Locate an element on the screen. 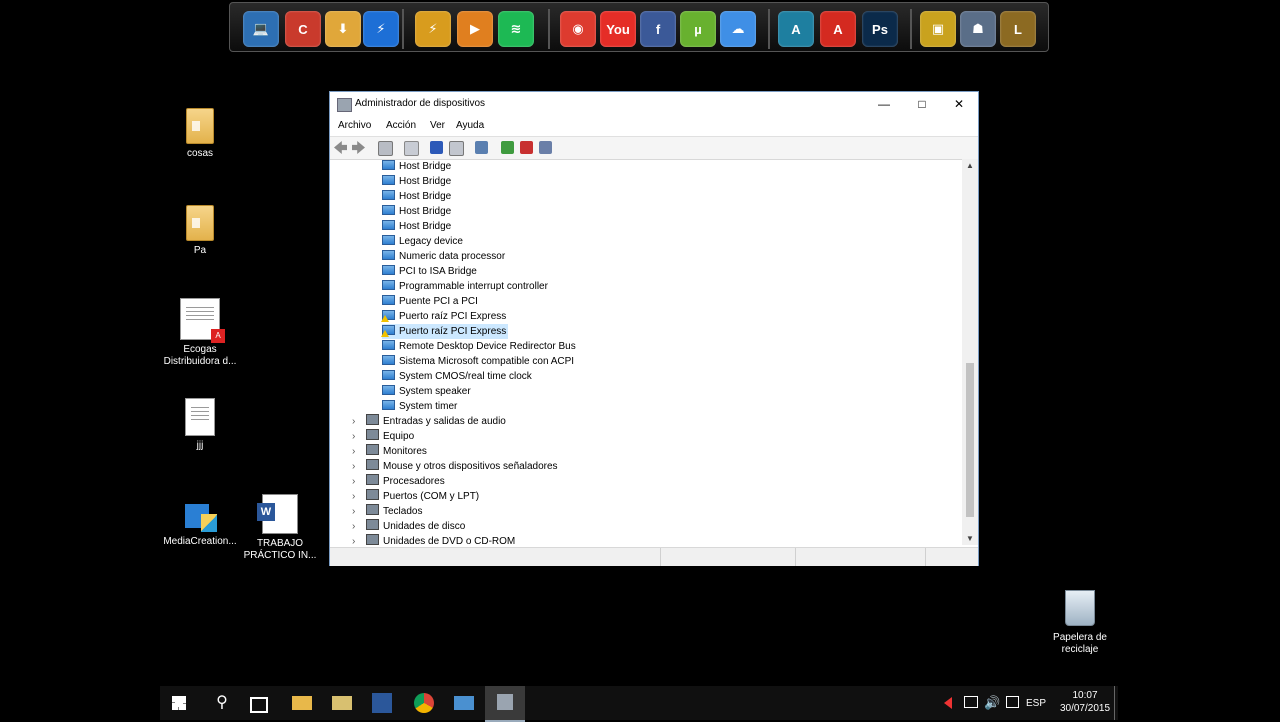  device-category: Mouse y otros dispositivos señaladores is located at coordinates (462, 466).